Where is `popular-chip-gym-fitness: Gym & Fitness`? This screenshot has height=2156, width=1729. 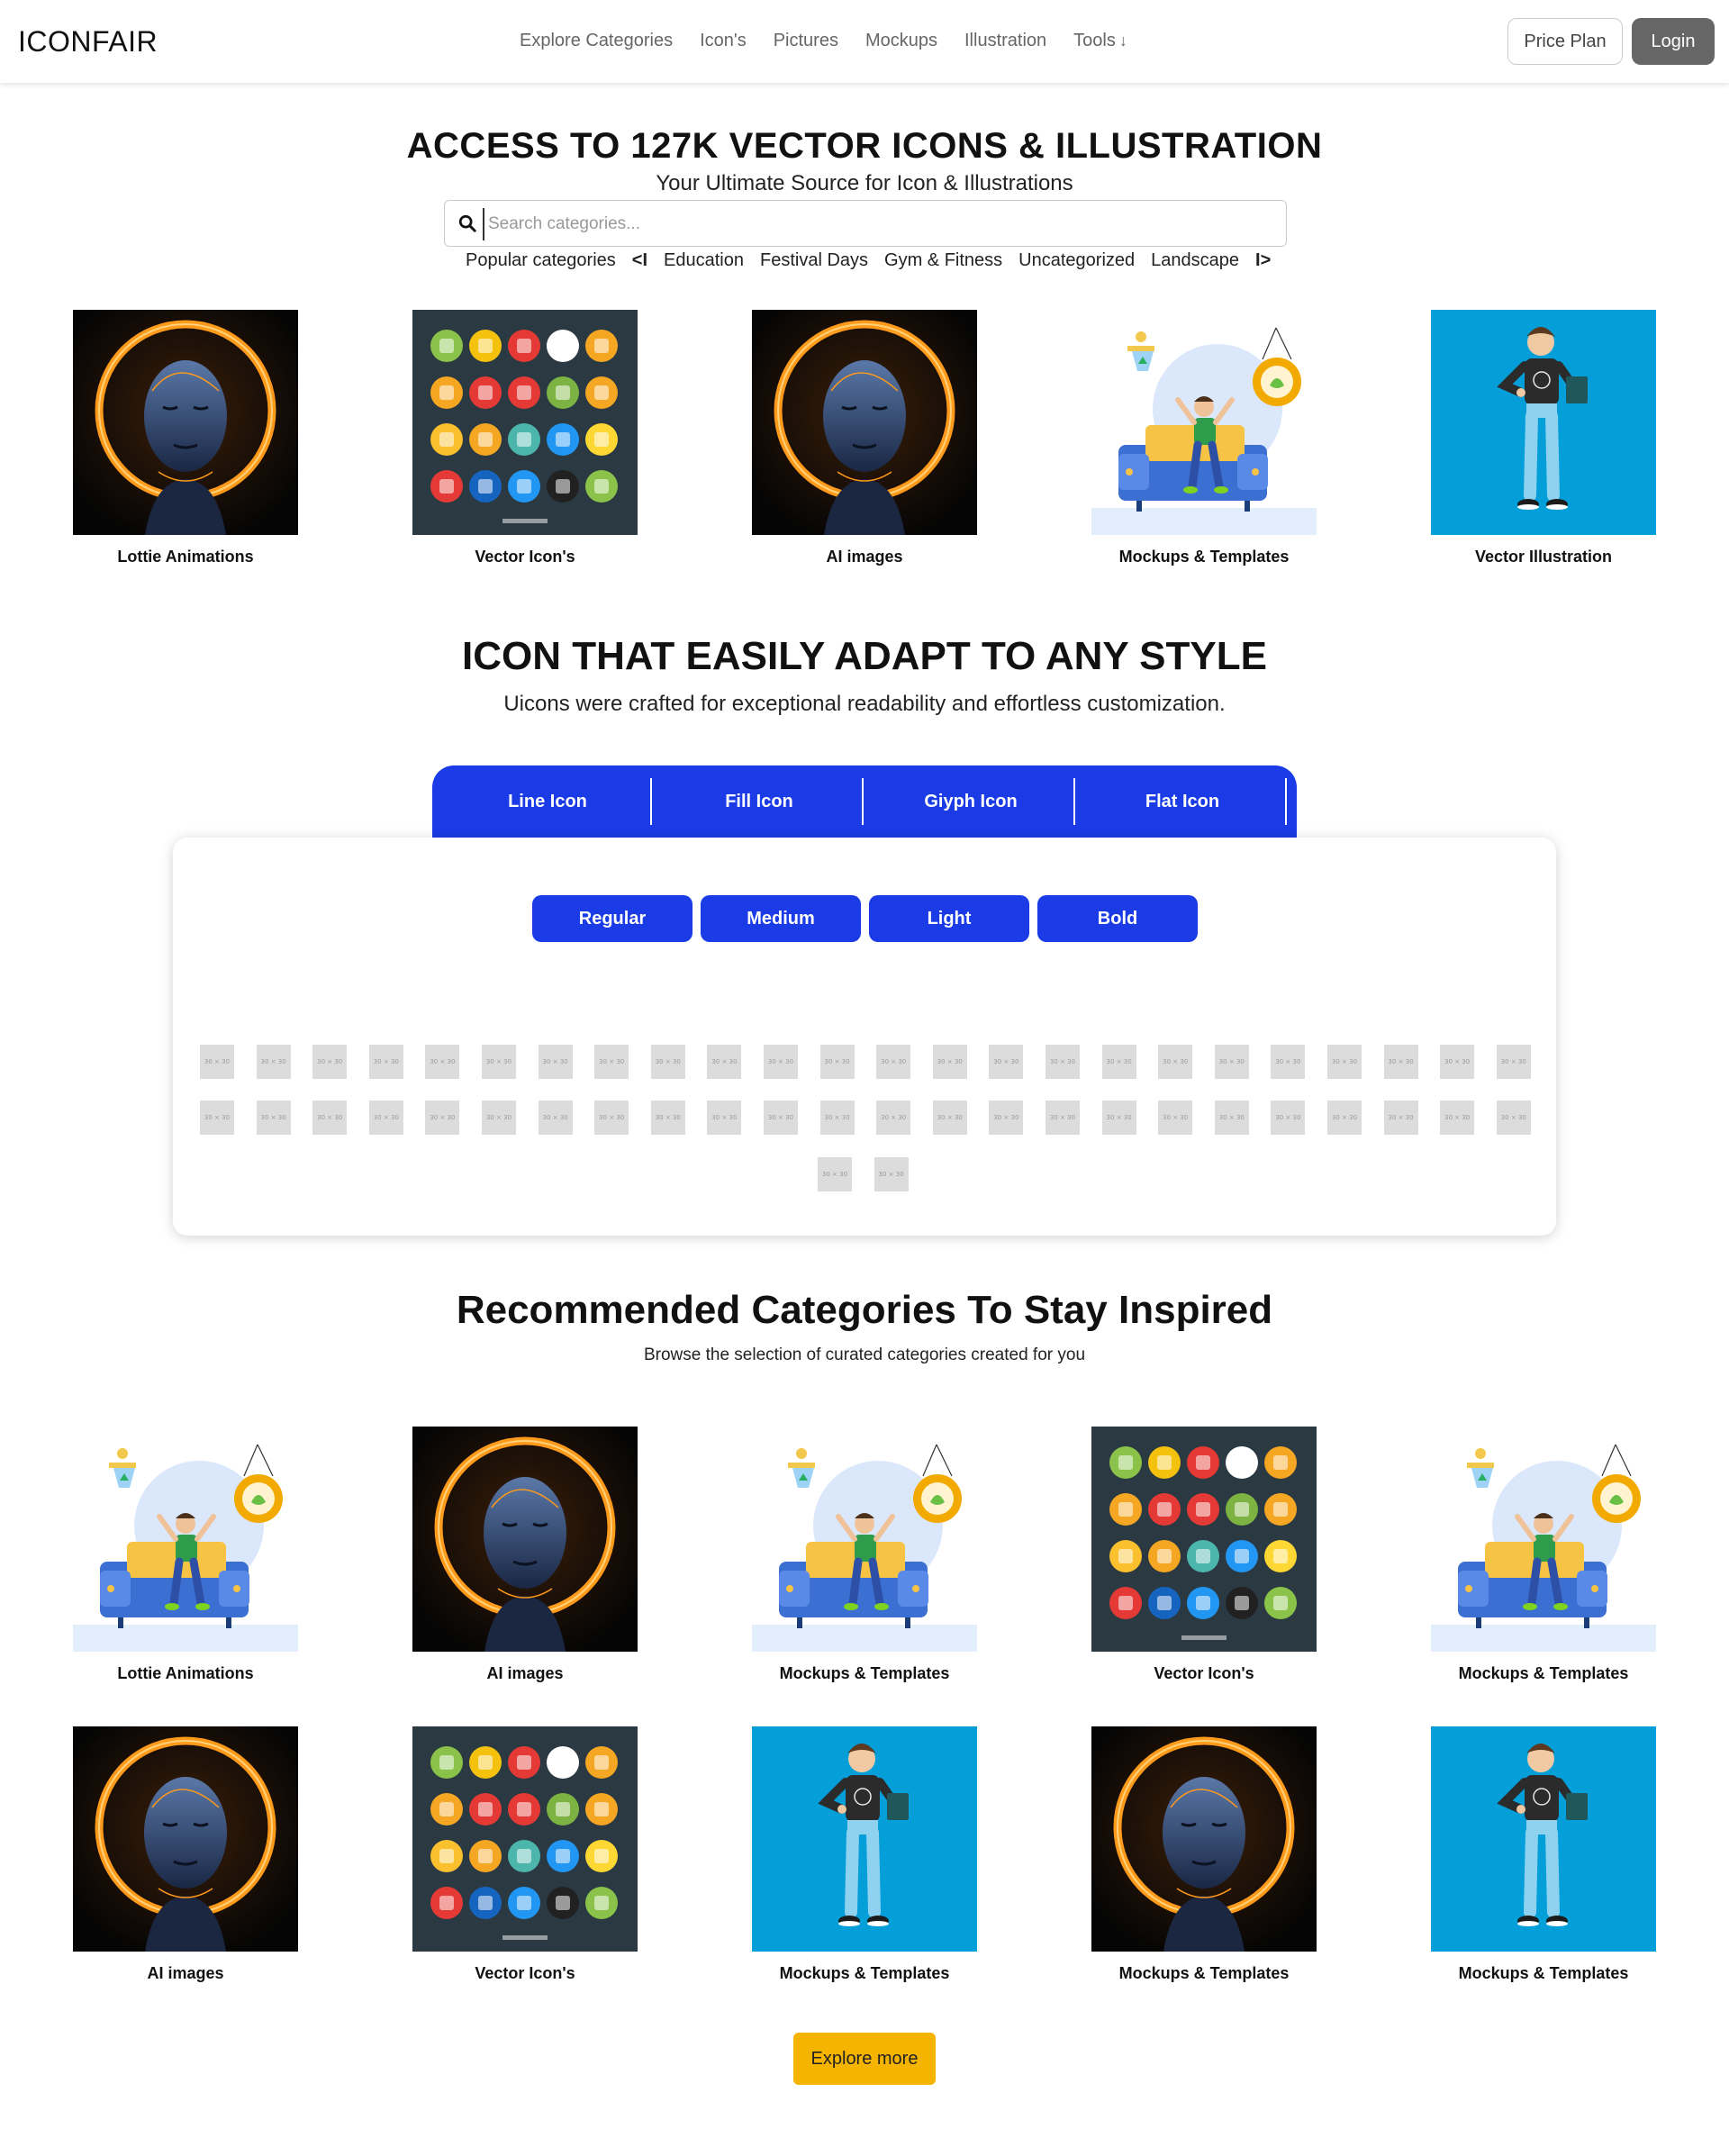
popular-chip-gym-fitness: Gym & Fitness is located at coordinates (943, 260).